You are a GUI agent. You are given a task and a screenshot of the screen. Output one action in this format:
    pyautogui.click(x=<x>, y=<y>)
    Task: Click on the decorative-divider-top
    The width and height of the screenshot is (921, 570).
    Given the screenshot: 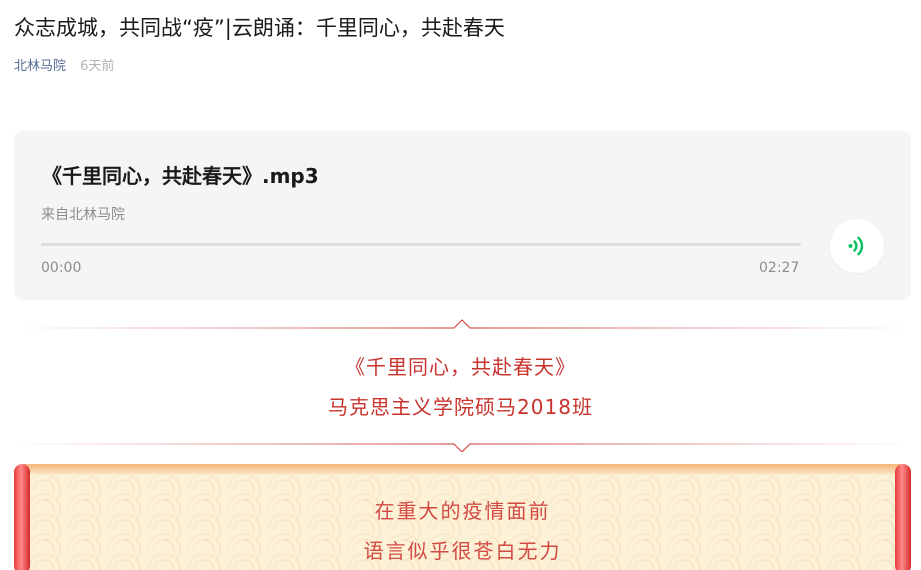 What is the action you would take?
    pyautogui.click(x=462, y=325)
    